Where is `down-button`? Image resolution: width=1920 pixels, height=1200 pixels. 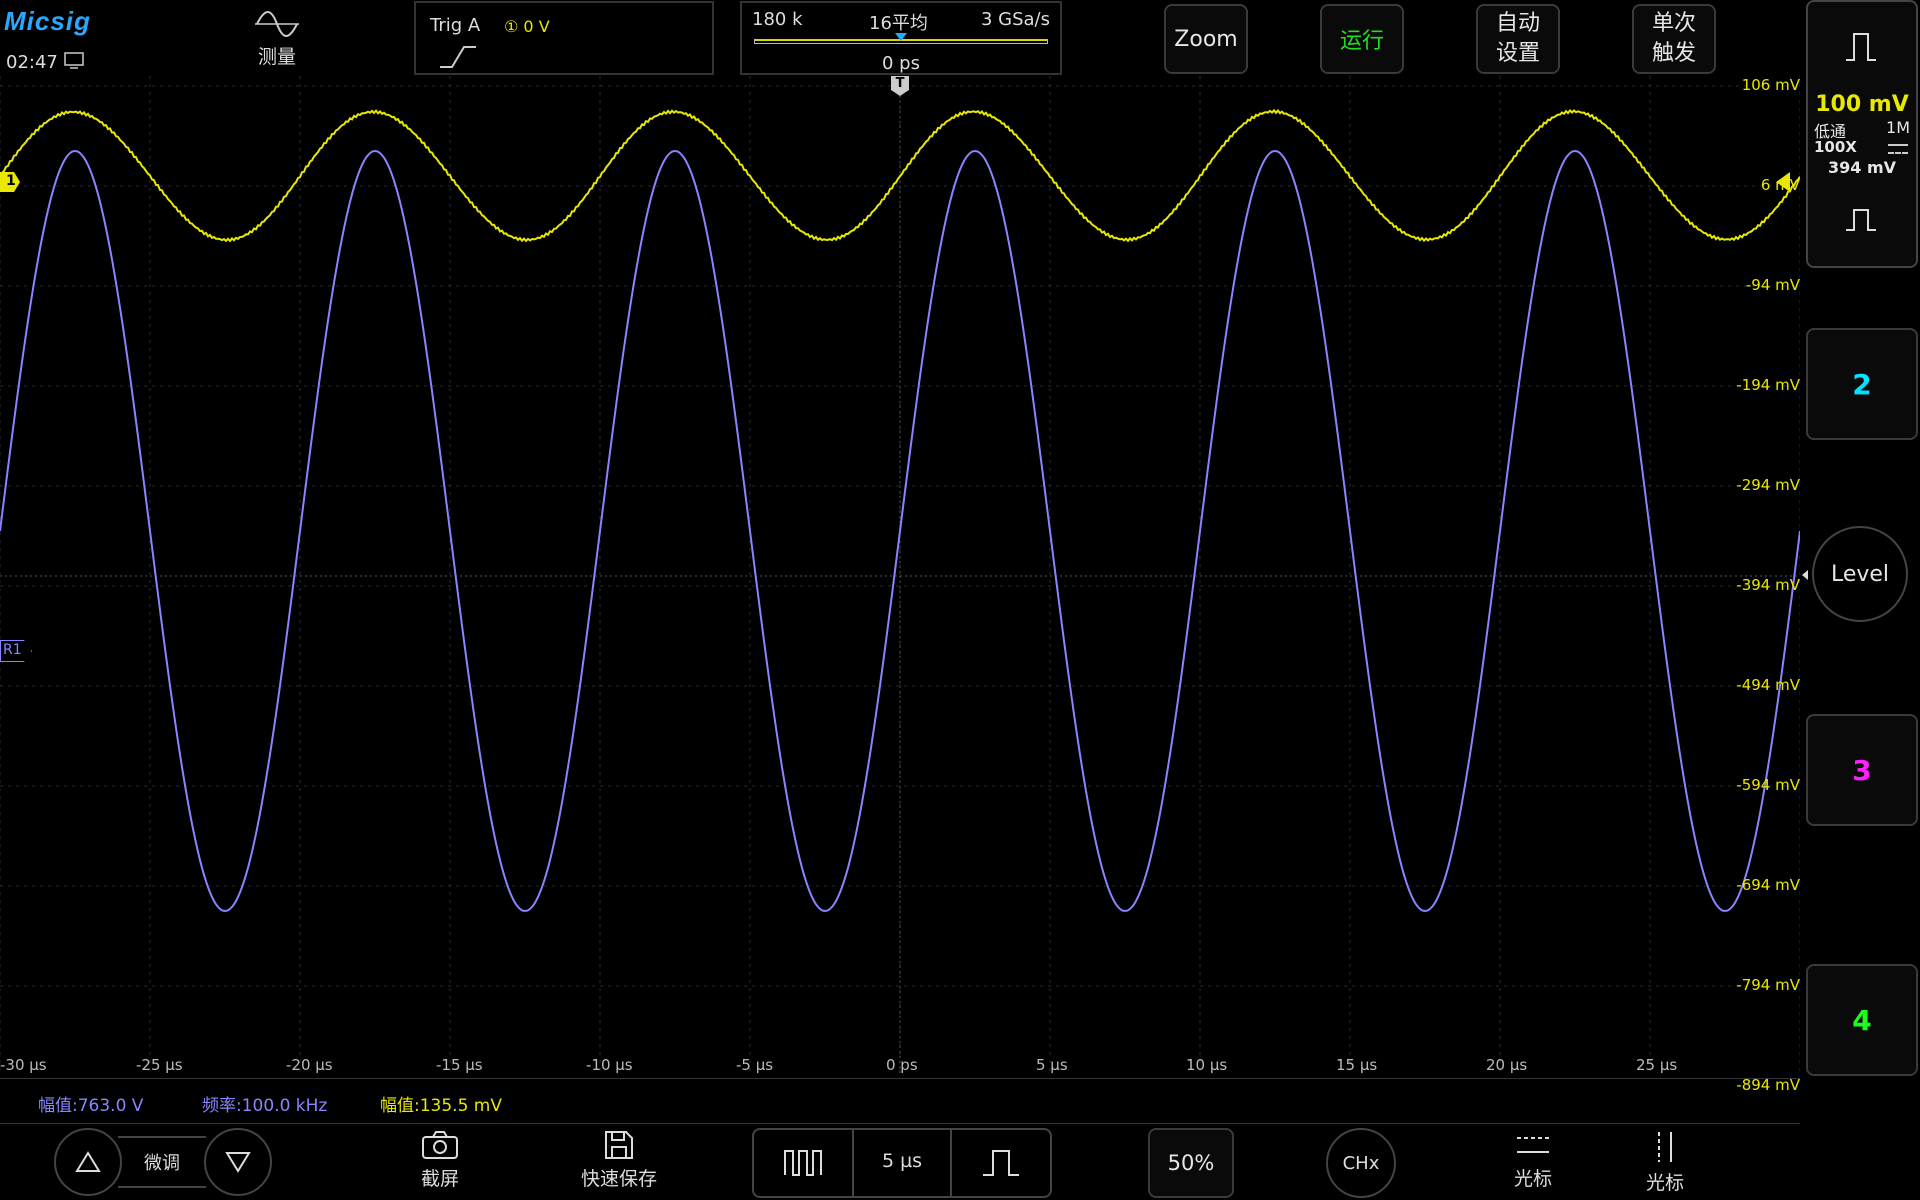
down-button is located at coordinates (238, 1162).